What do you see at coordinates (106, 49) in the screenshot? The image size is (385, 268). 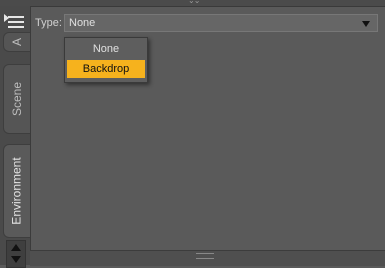 I see `menu-item-none: None` at bounding box center [106, 49].